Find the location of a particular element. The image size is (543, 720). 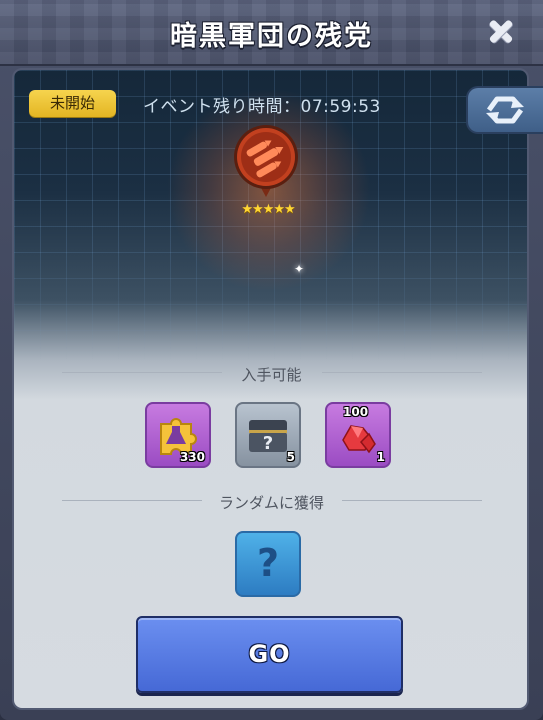

reward-mystery-chest: ? 5 is located at coordinates (268, 435).